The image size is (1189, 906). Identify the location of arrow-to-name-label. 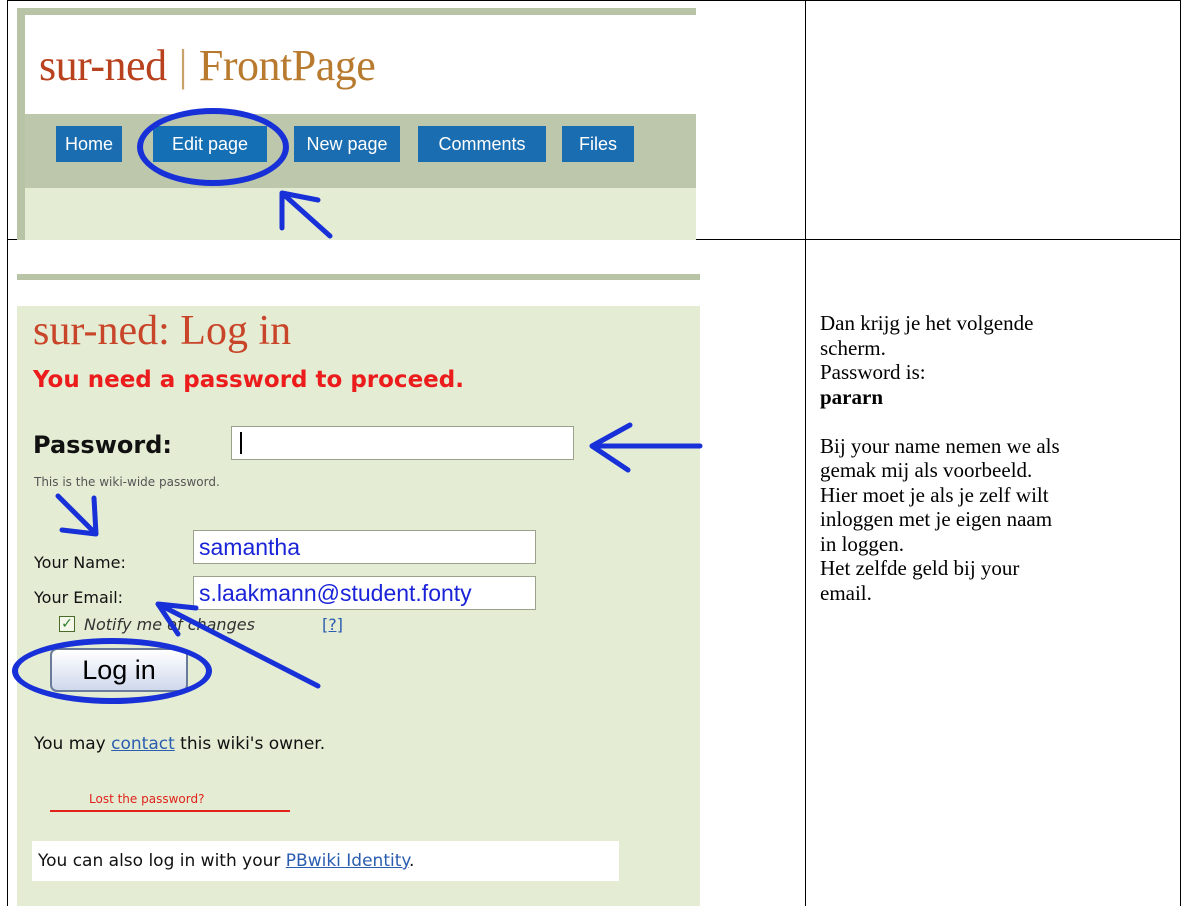
(77, 515).